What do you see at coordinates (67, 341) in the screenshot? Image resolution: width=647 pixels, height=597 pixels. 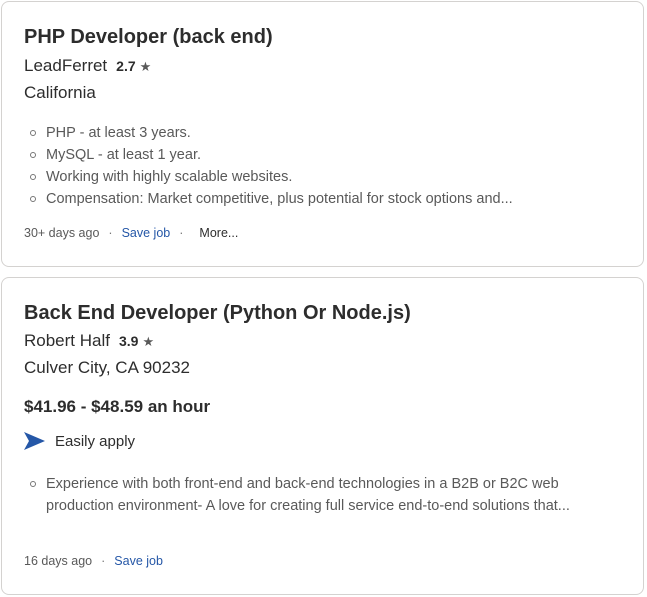 I see `company-name: Robert Half` at bounding box center [67, 341].